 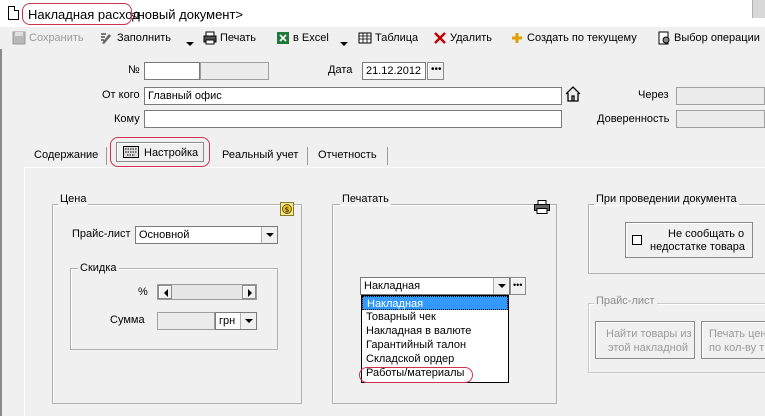 I want to click on keyboard-icon, so click(x=131, y=152).